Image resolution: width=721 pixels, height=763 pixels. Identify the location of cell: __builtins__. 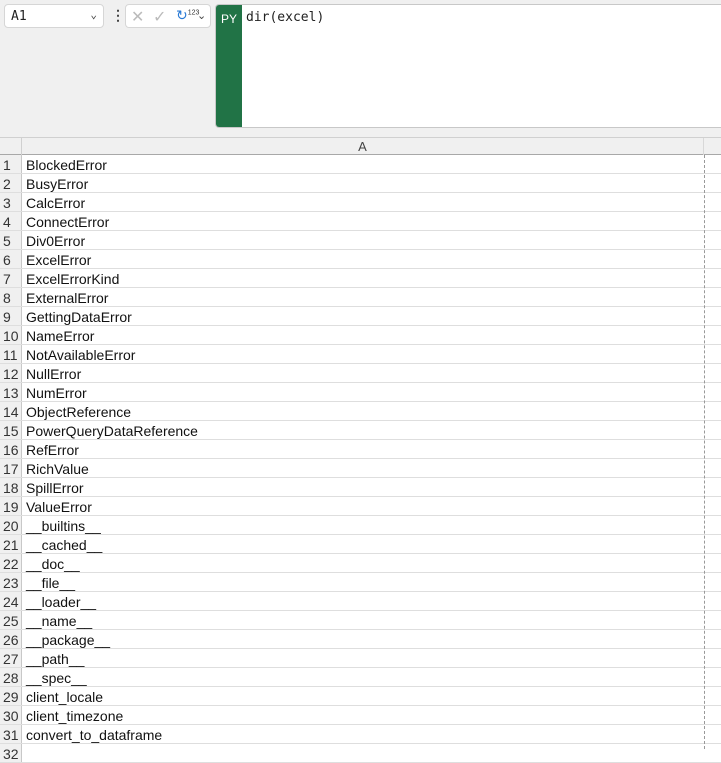
(63, 526).